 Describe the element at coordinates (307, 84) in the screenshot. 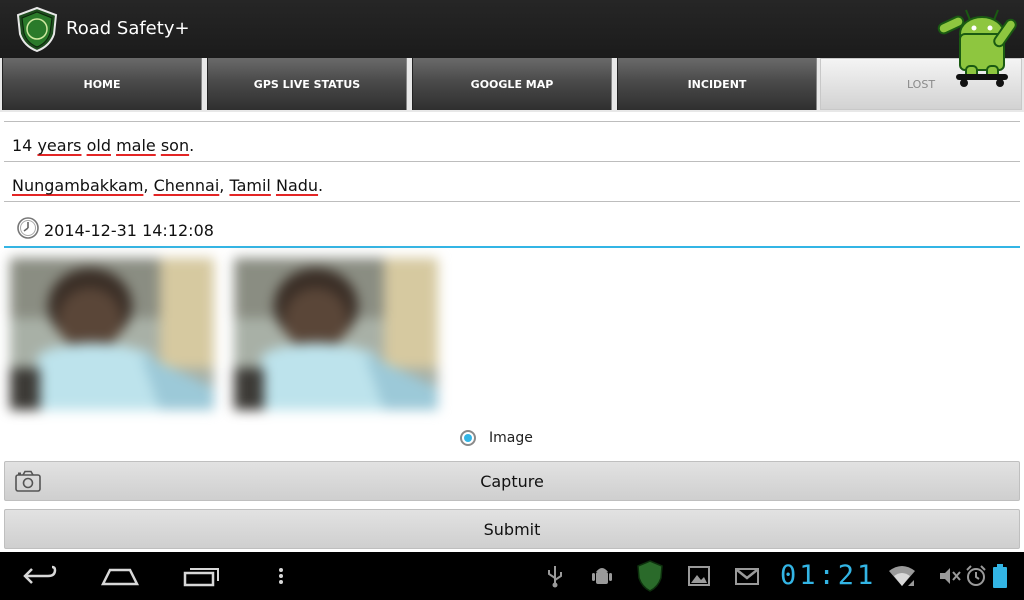

I see `tab-gps-live-status: GPS LIVE STATUS` at that location.